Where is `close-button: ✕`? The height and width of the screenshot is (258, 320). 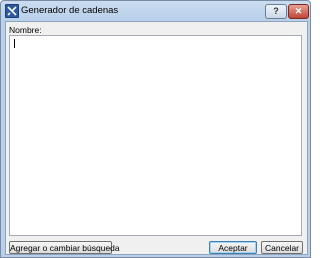 close-button: ✕ is located at coordinates (298, 11).